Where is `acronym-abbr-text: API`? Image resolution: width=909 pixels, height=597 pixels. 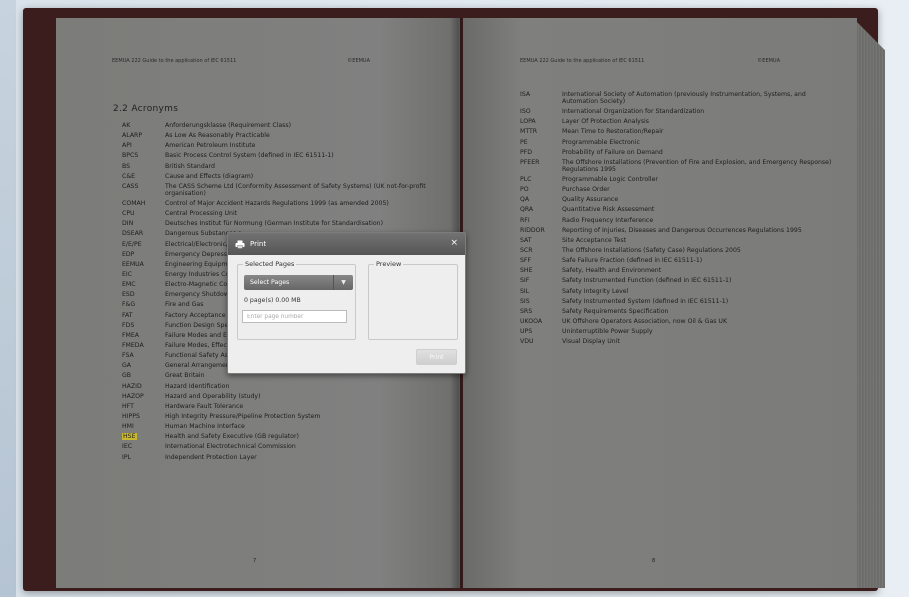 acronym-abbr-text: API is located at coordinates (127, 146).